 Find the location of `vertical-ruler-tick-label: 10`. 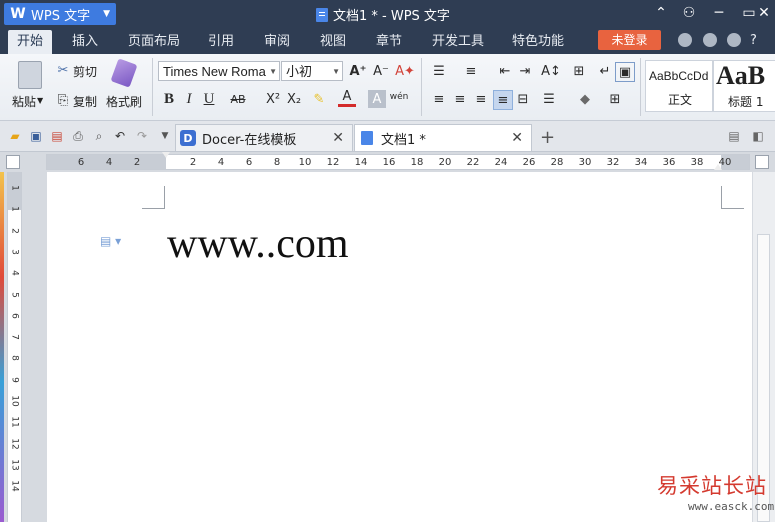

vertical-ruler-tick-label: 10 is located at coordinates (14, 401).